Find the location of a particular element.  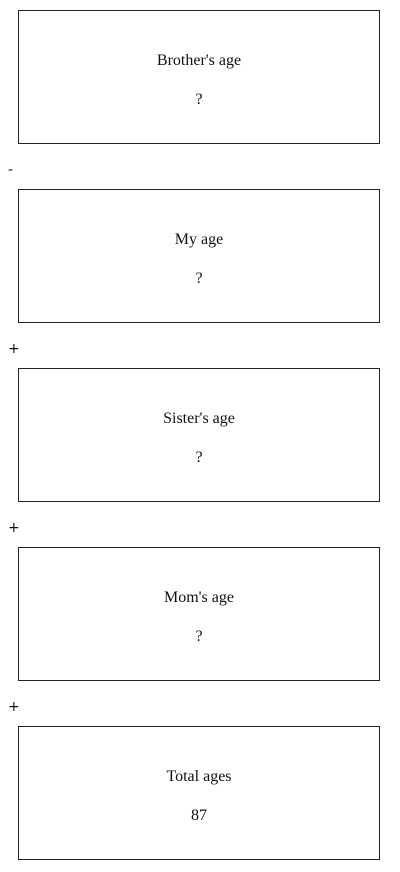

total-ages-label: Total ages is located at coordinates (199, 776).